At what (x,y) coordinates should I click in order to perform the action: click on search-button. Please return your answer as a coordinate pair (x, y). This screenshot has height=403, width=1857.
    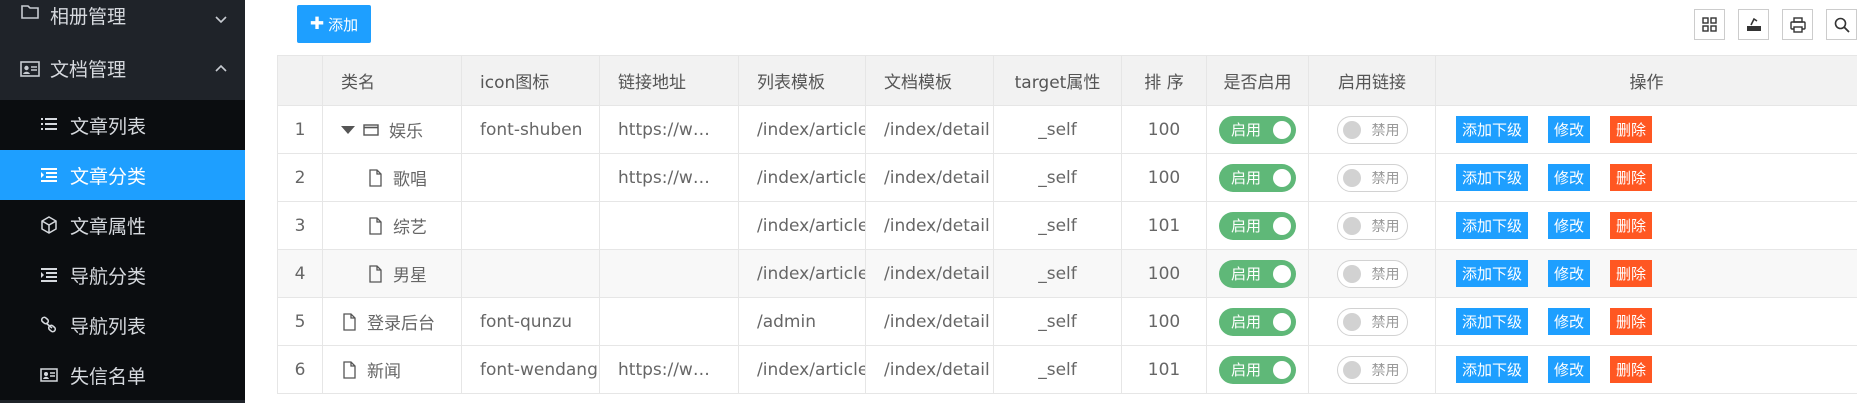
    Looking at the image, I should click on (1841, 24).